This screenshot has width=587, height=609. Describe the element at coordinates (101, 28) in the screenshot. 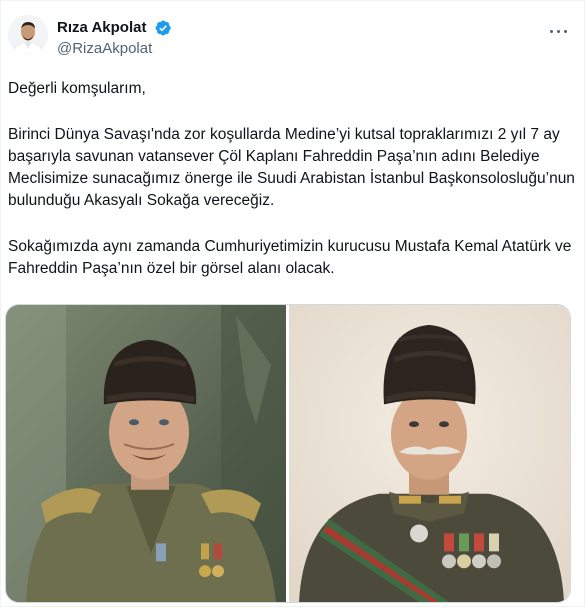

I see `author-display-name: Rıza Akpolat` at that location.